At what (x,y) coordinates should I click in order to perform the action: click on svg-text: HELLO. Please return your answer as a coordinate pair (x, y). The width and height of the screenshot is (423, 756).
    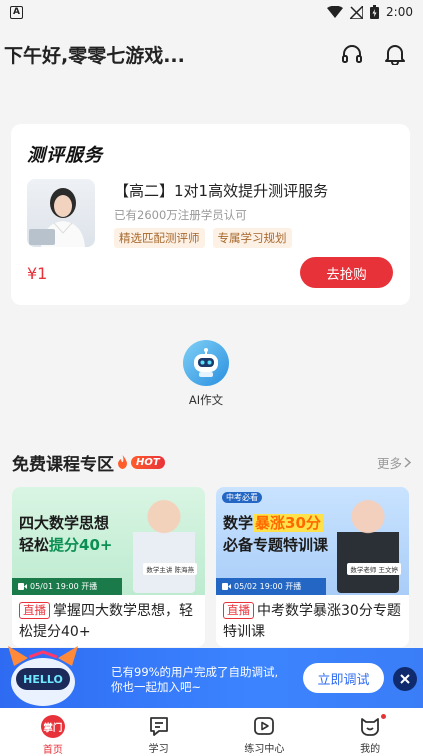
    Looking at the image, I should click on (43, 679).